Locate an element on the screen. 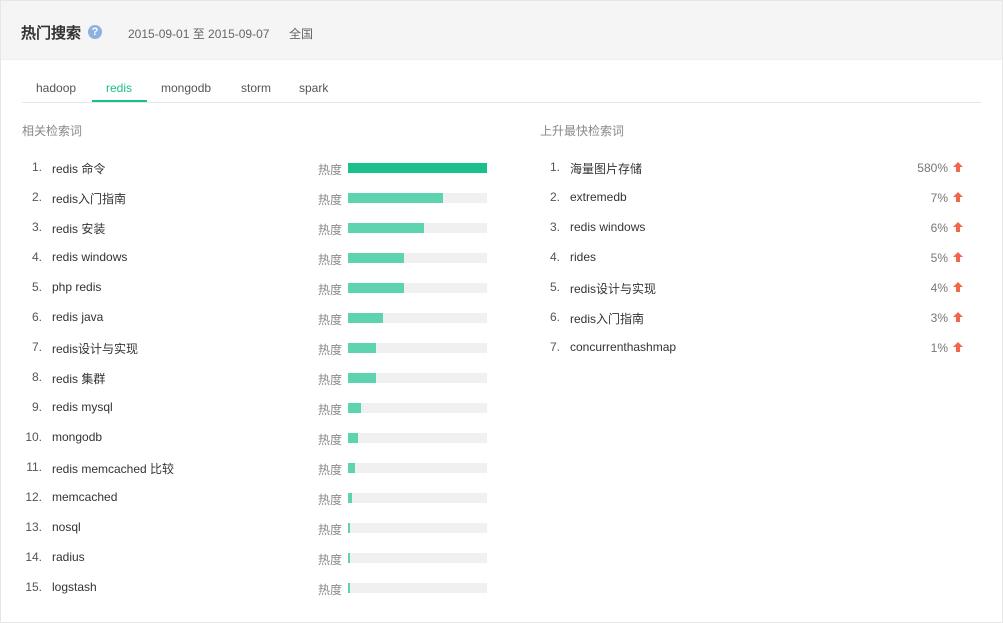 The height and width of the screenshot is (623, 1003). item-index: 1. is located at coordinates (36, 167).